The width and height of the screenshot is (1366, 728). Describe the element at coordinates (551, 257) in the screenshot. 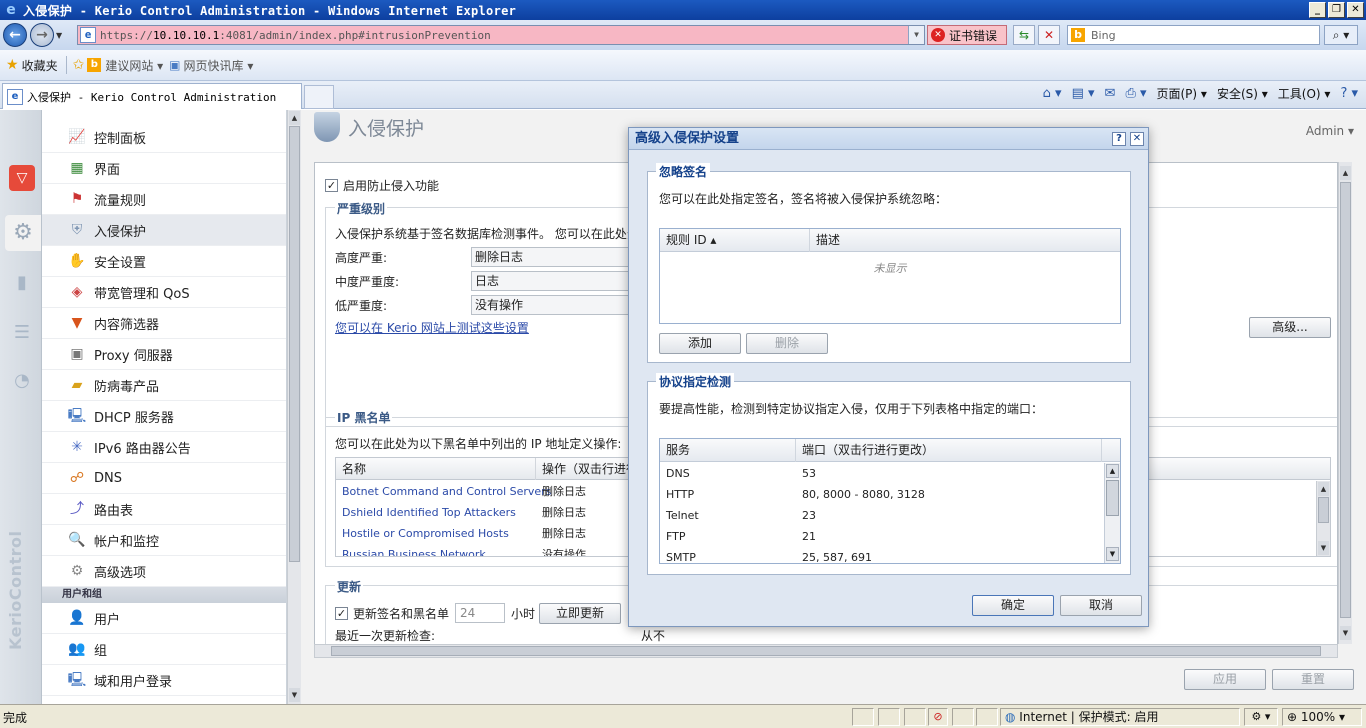

I see `high-severity-select: 删除日志` at that location.